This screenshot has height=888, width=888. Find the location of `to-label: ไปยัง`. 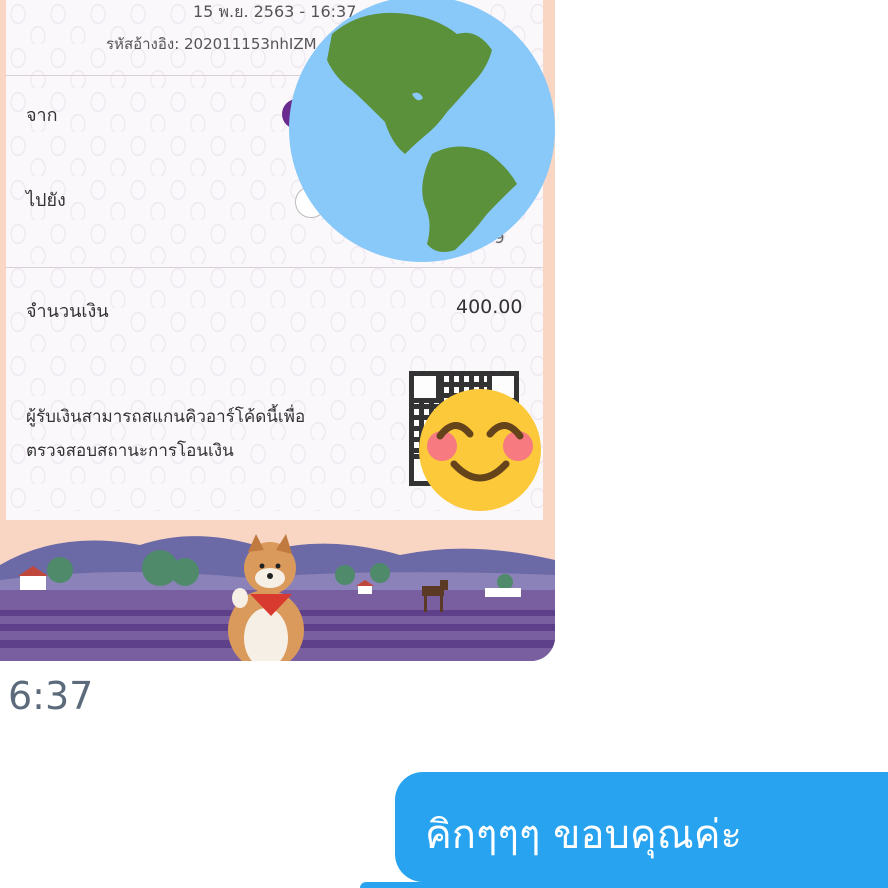

to-label: ไปยัง is located at coordinates (46, 200).